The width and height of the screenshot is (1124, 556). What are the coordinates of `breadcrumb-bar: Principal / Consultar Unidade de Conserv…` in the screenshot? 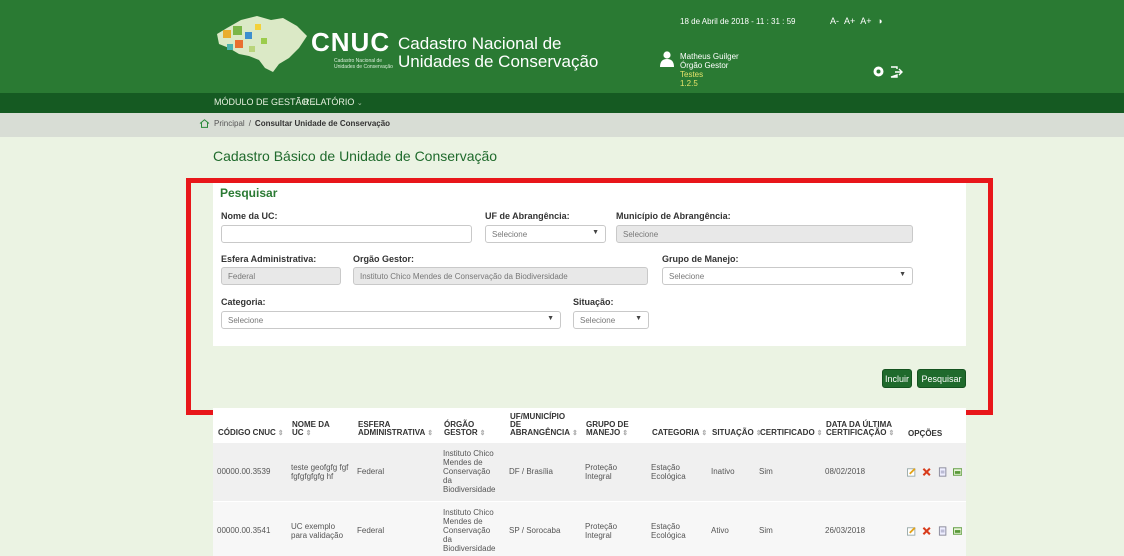 It's located at (562, 125).